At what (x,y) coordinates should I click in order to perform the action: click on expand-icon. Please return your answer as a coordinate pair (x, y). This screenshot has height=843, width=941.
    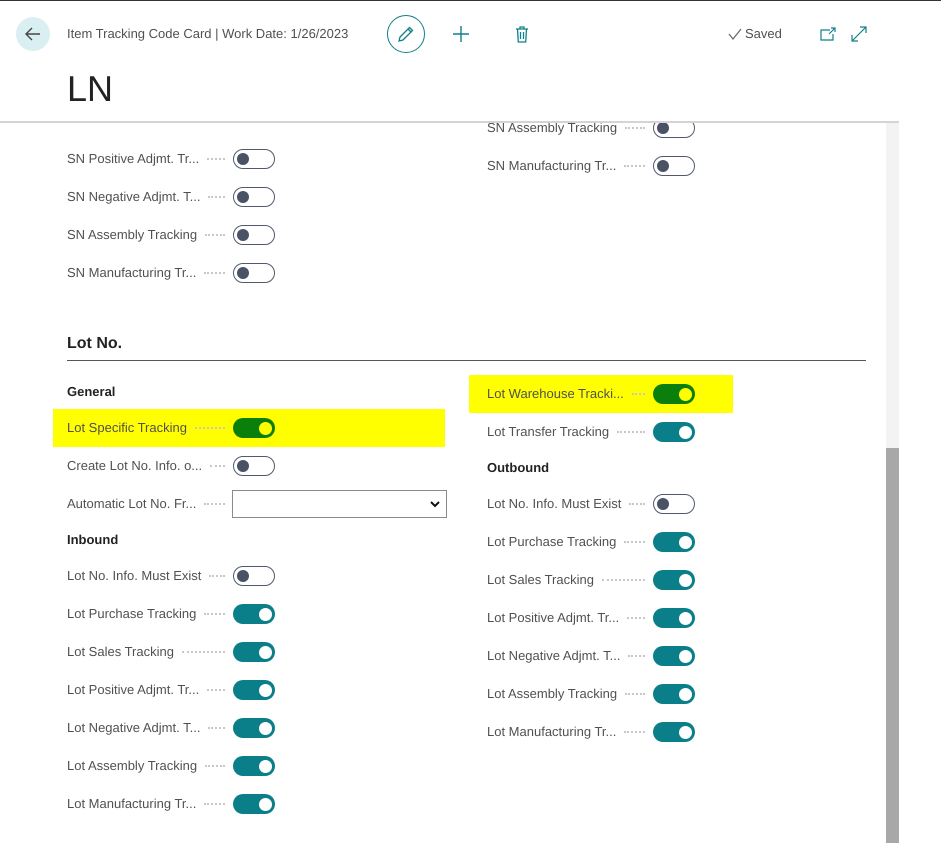
    Looking at the image, I should click on (858, 34).